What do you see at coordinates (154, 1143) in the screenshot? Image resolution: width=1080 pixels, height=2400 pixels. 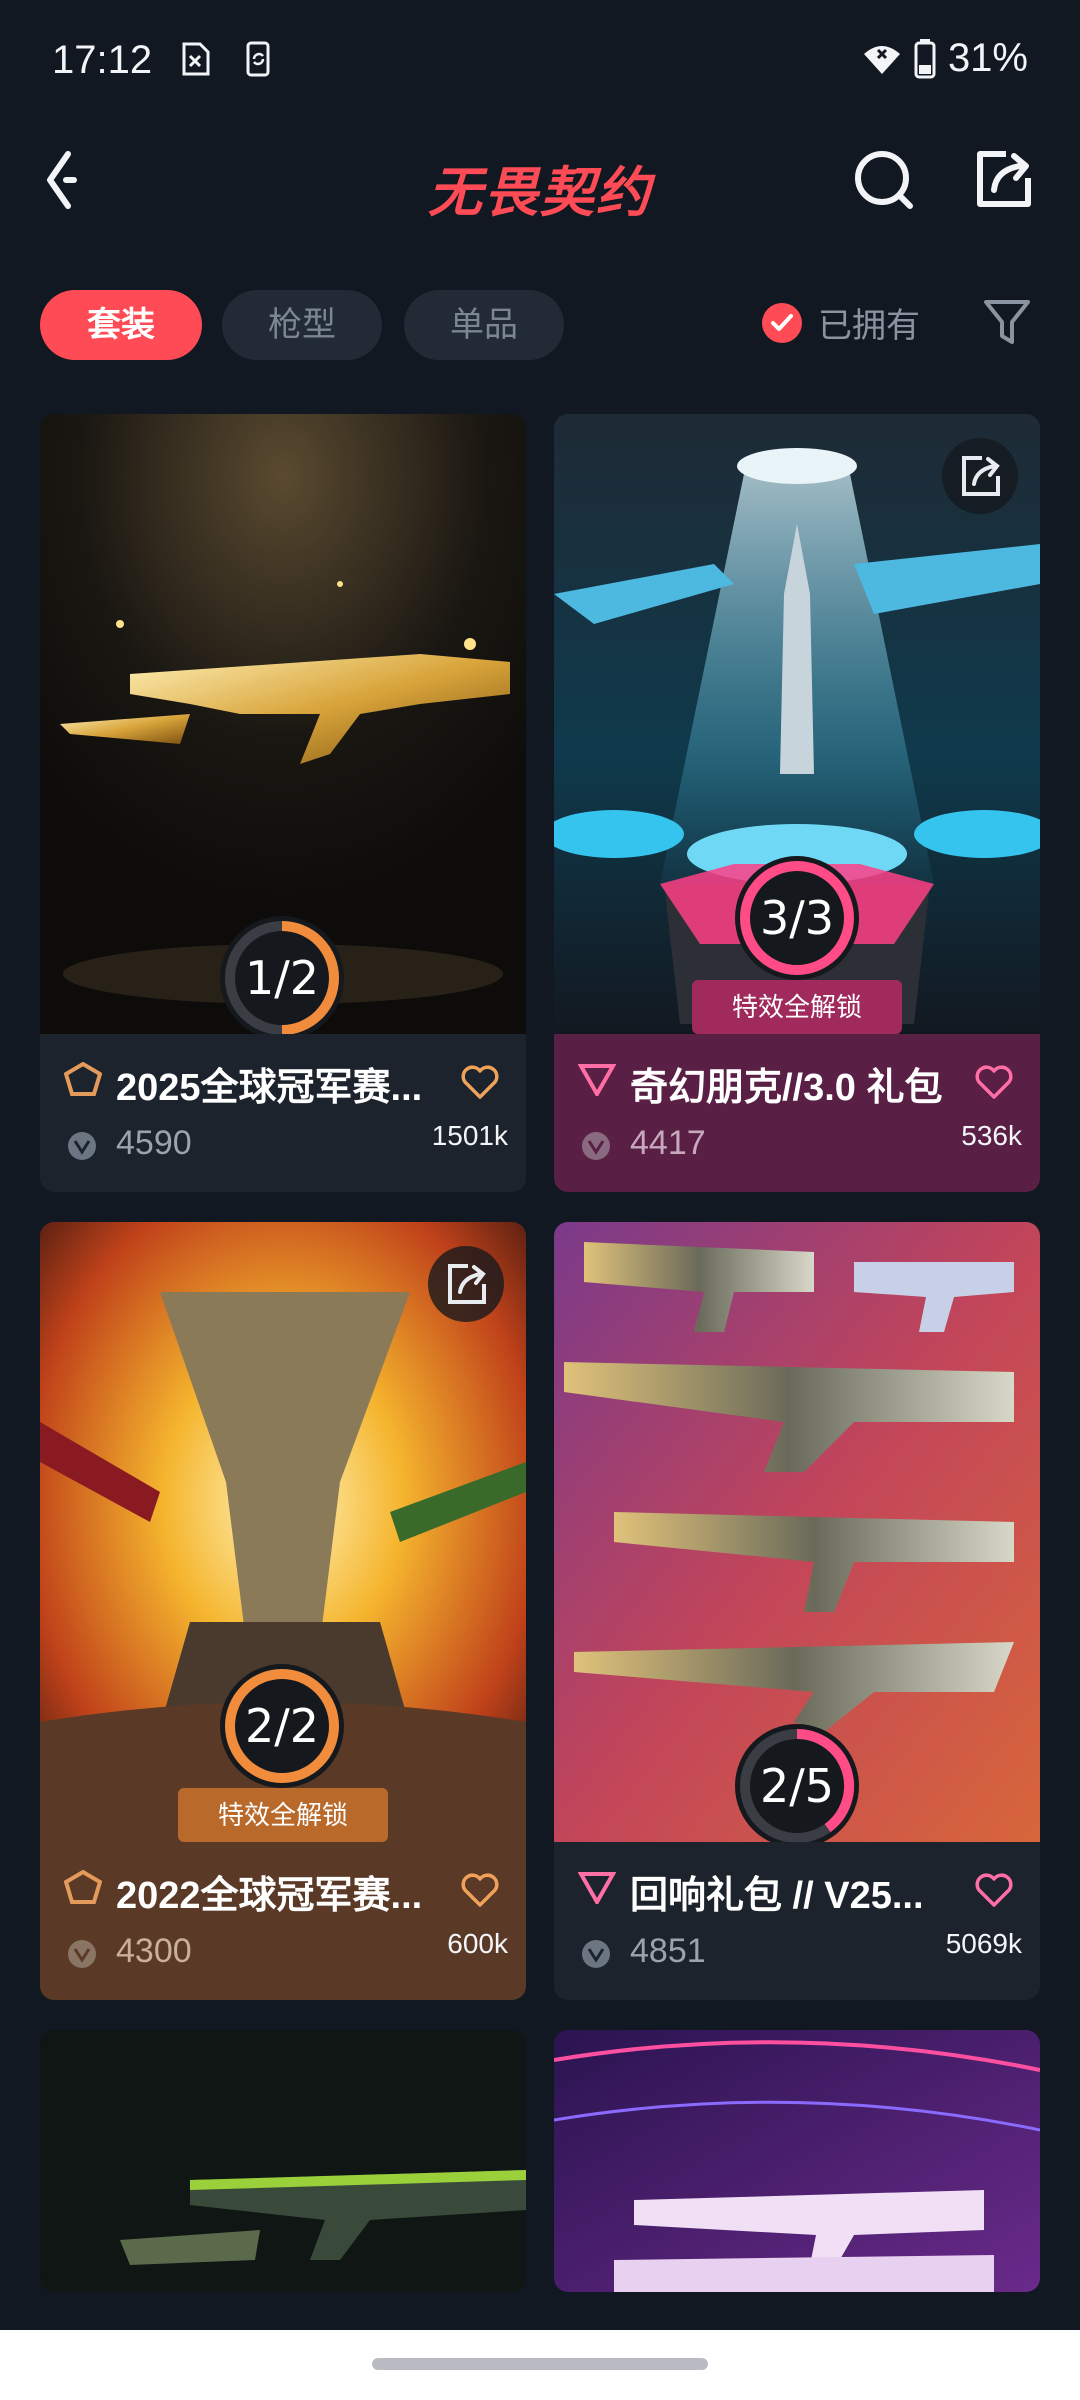 I see `bundle-price: 4590` at bounding box center [154, 1143].